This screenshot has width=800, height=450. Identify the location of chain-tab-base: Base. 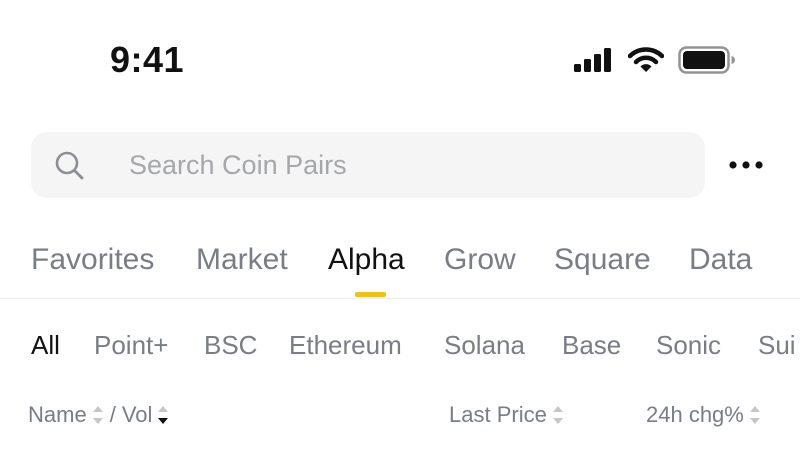
(591, 345).